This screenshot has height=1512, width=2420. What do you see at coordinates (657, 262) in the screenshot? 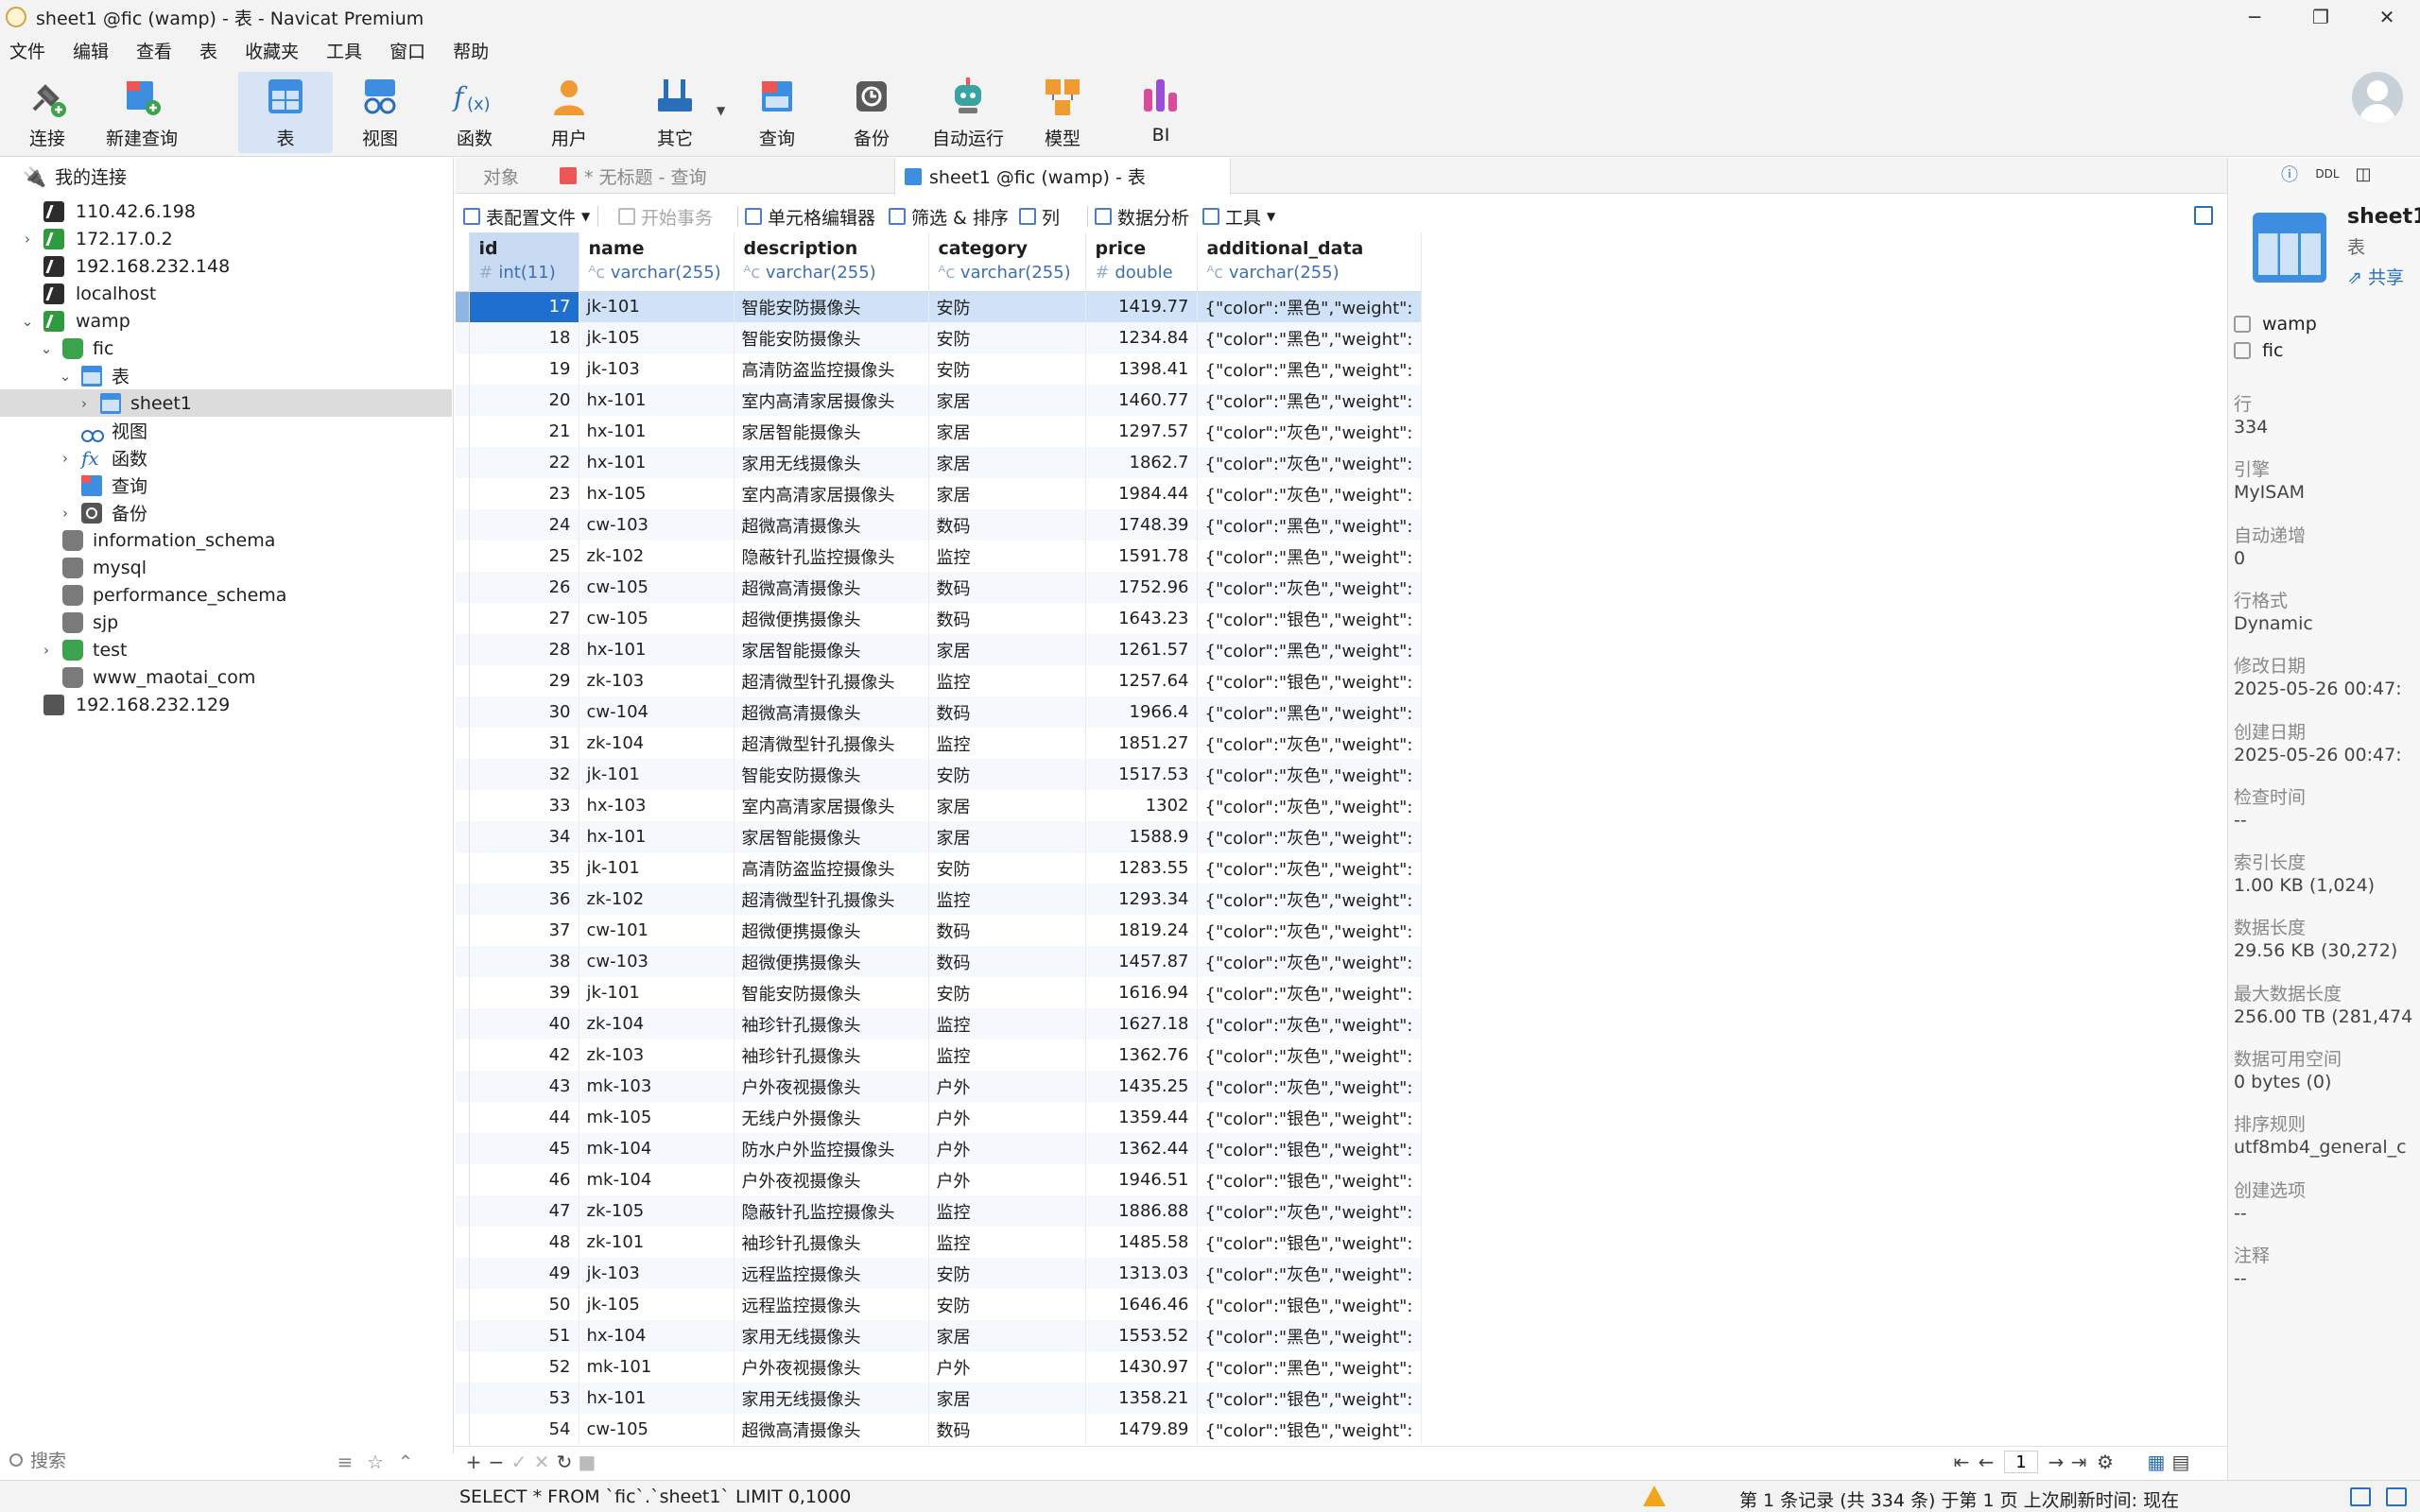
I see `column-header-name: name varchar(255)` at bounding box center [657, 262].